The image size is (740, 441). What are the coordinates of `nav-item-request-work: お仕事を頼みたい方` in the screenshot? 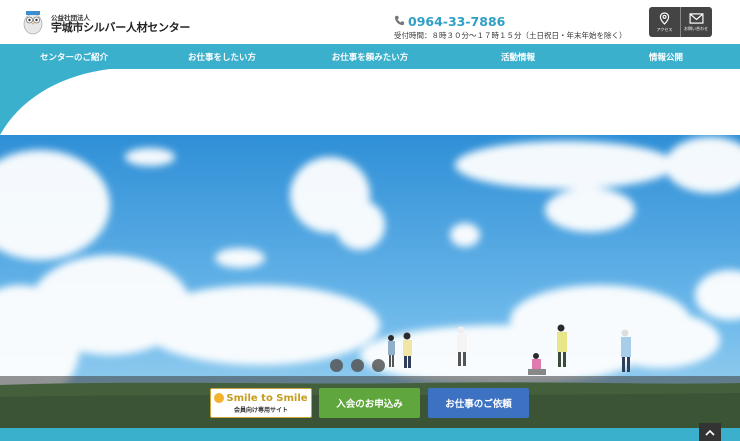 It's located at (370, 56).